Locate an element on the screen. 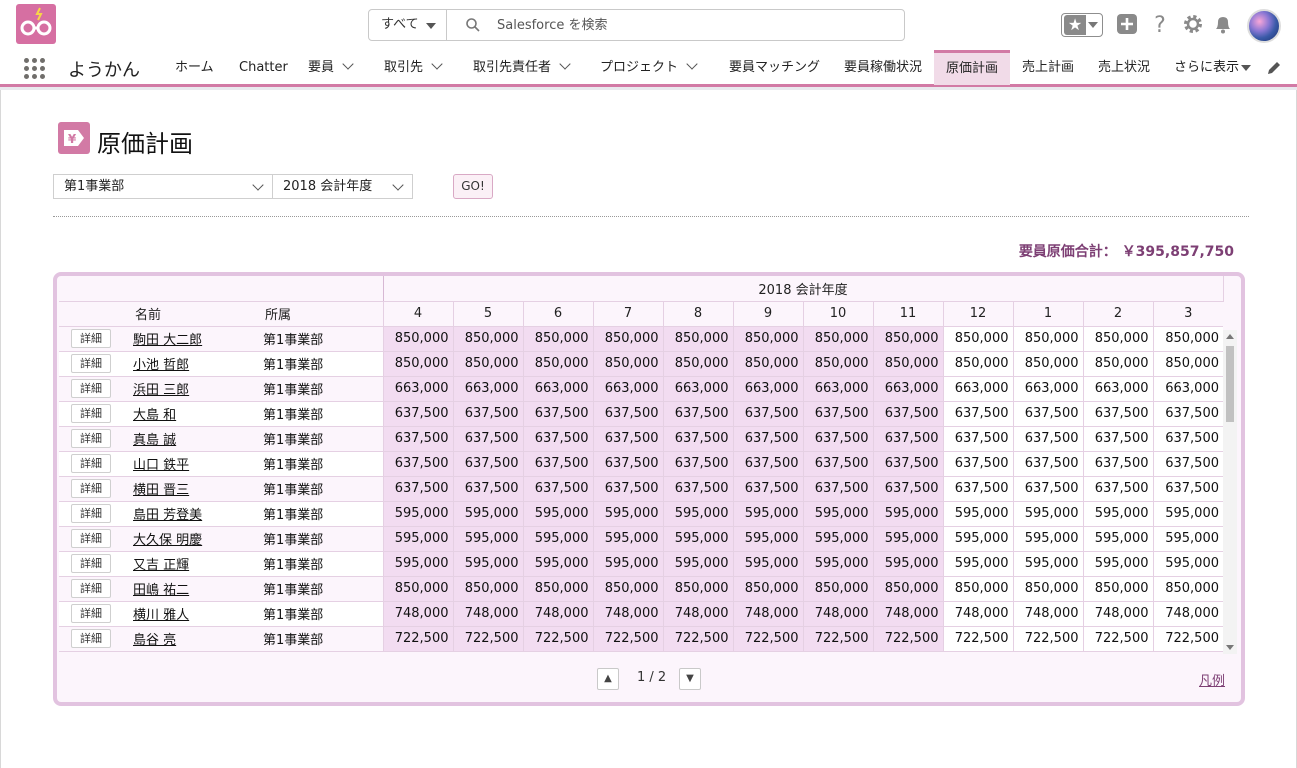 This screenshot has width=1297, height=768. favorites-button: ★ is located at coordinates (1082, 25).